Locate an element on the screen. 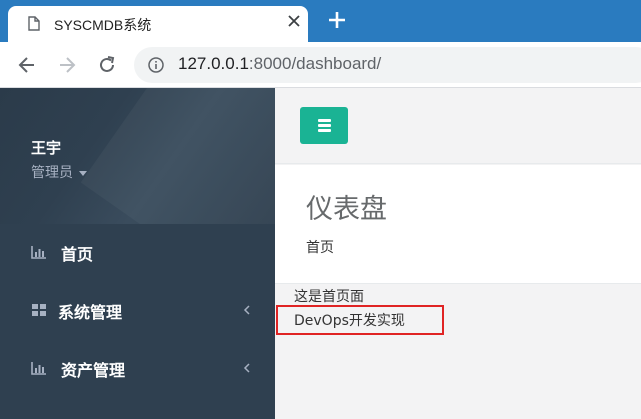  sidebar-item-system-management: 系统管理 is located at coordinates (137, 311).